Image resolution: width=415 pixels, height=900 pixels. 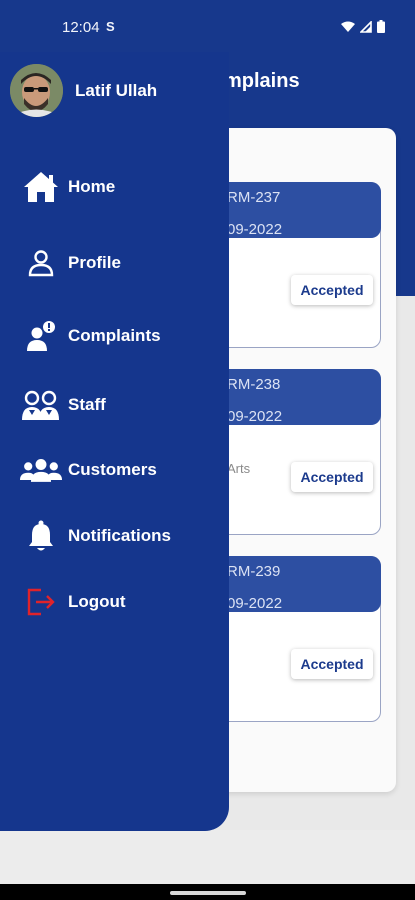 I want to click on home-gesture-handle, so click(x=208, y=893).